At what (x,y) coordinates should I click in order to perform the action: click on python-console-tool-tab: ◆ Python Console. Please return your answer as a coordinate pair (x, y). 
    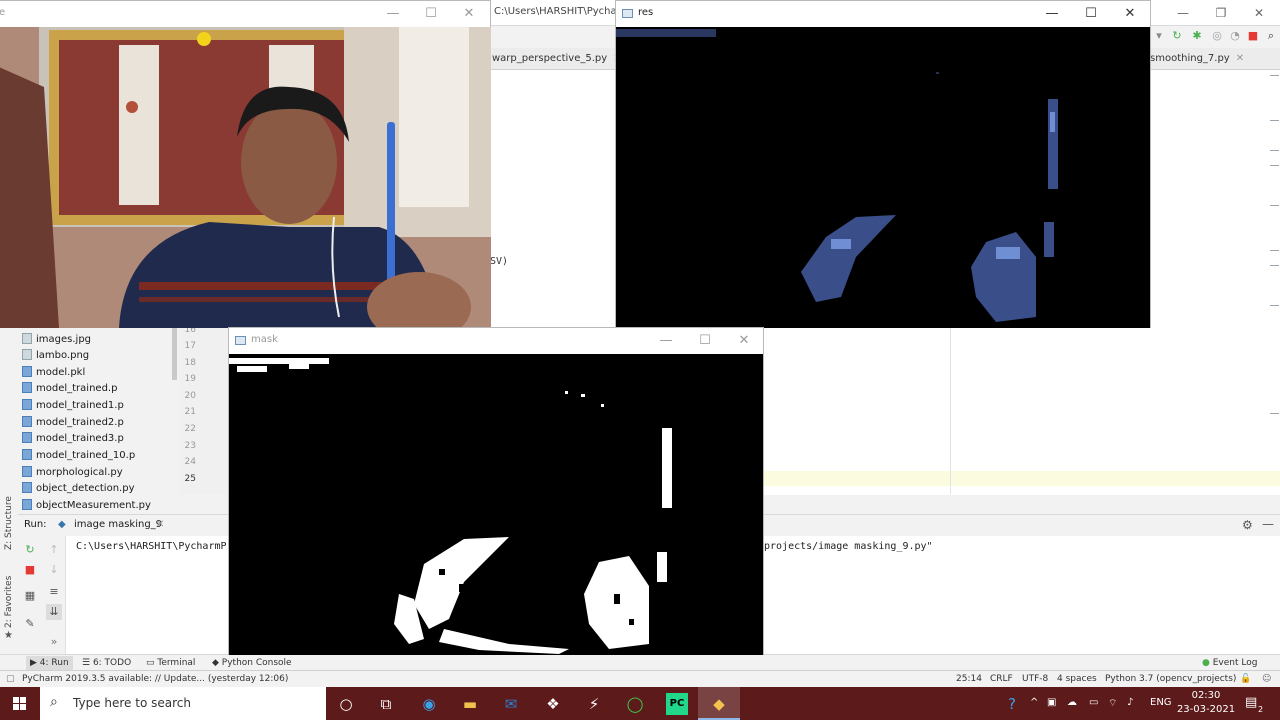
    Looking at the image, I should click on (252, 663).